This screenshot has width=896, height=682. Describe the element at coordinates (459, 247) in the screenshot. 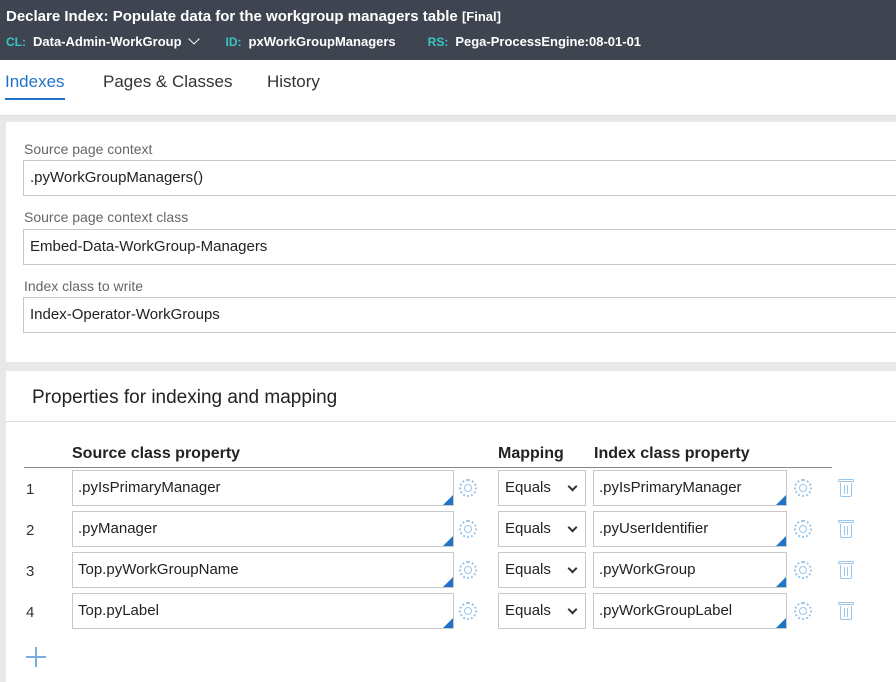

I see `source-class-input: Embed-Data-WorkGroup-Managers` at that location.